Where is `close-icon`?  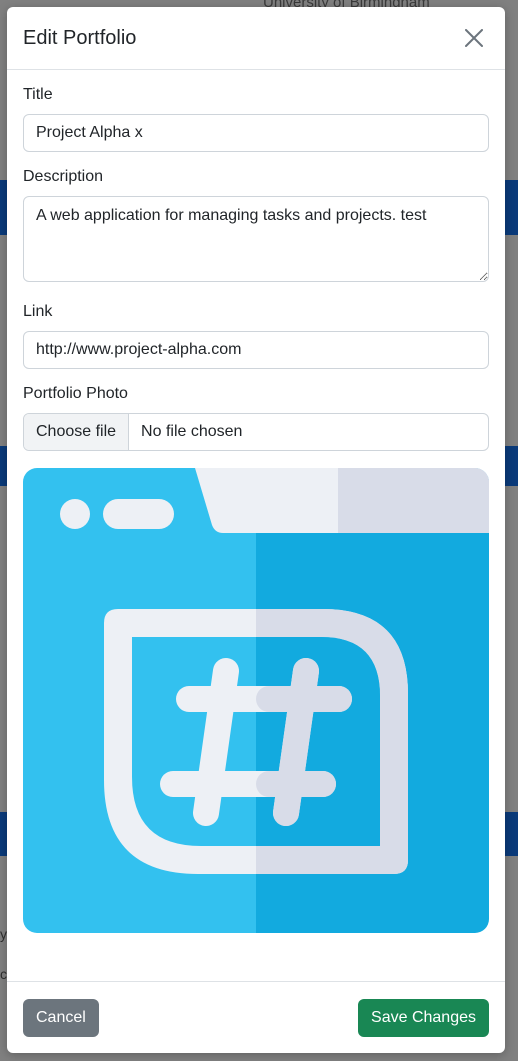 close-icon is located at coordinates (474, 38).